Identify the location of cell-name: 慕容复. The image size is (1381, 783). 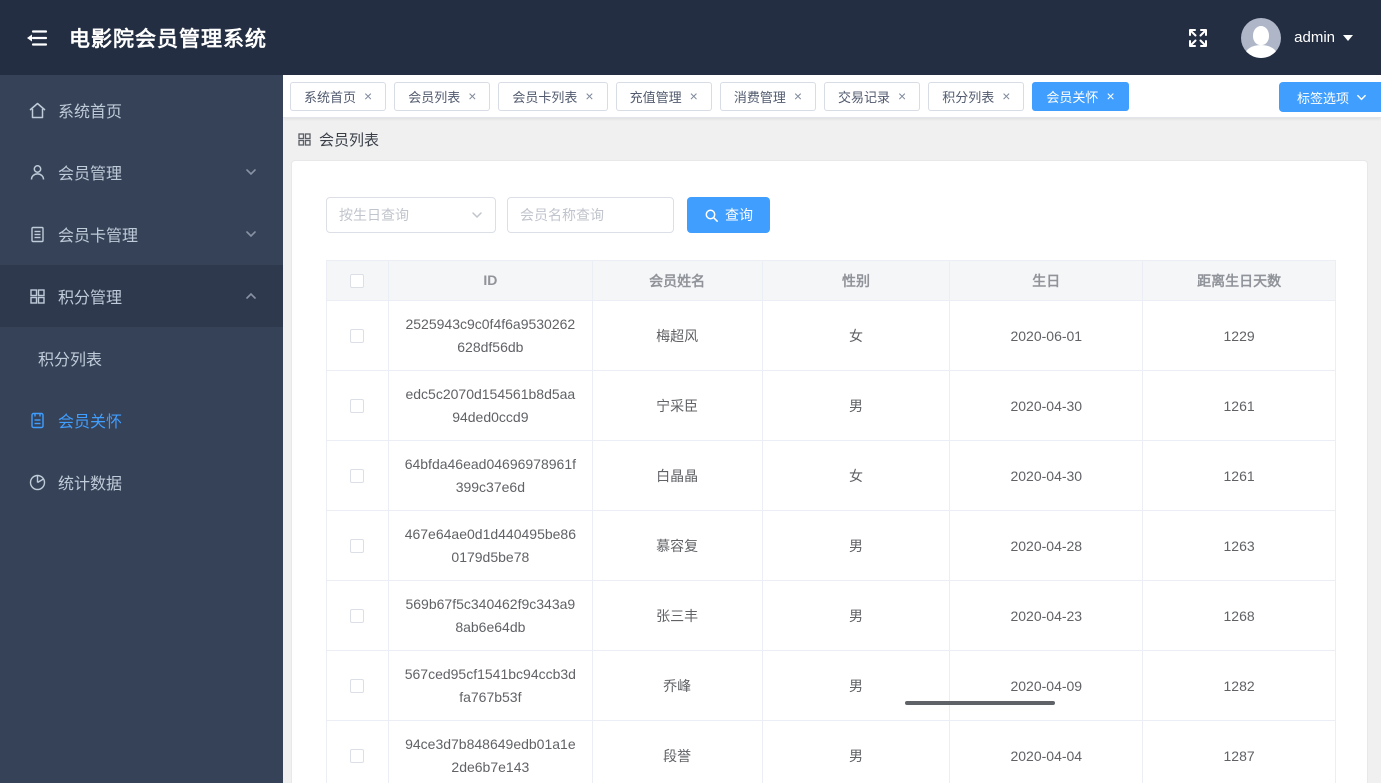
(678, 545).